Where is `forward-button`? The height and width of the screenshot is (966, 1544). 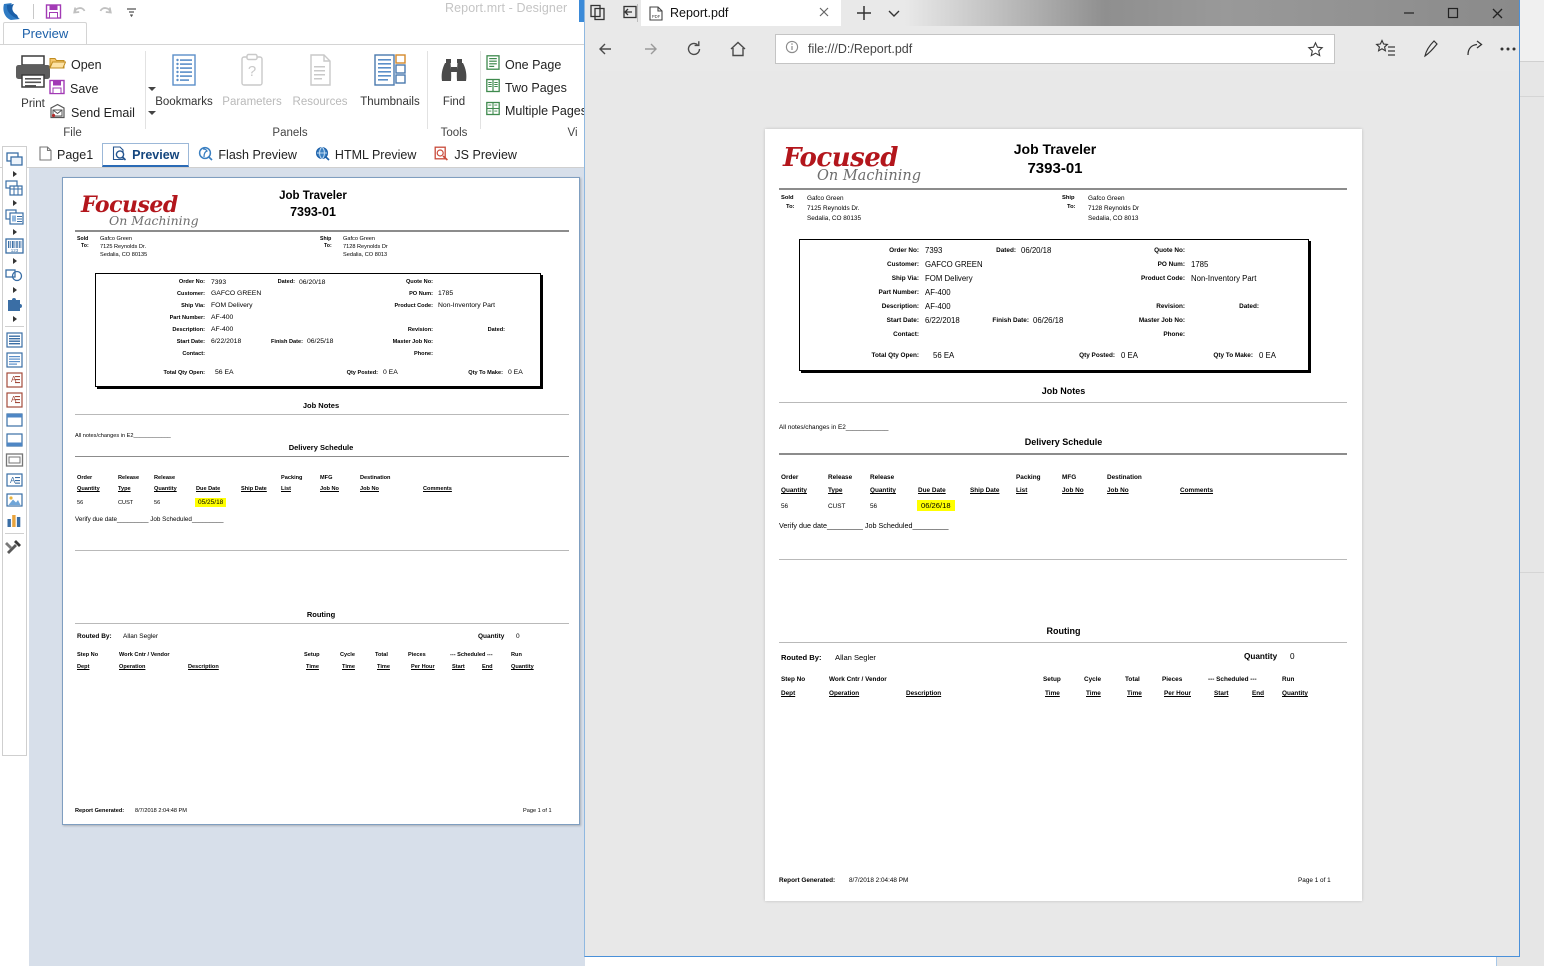
forward-button is located at coordinates (650, 49).